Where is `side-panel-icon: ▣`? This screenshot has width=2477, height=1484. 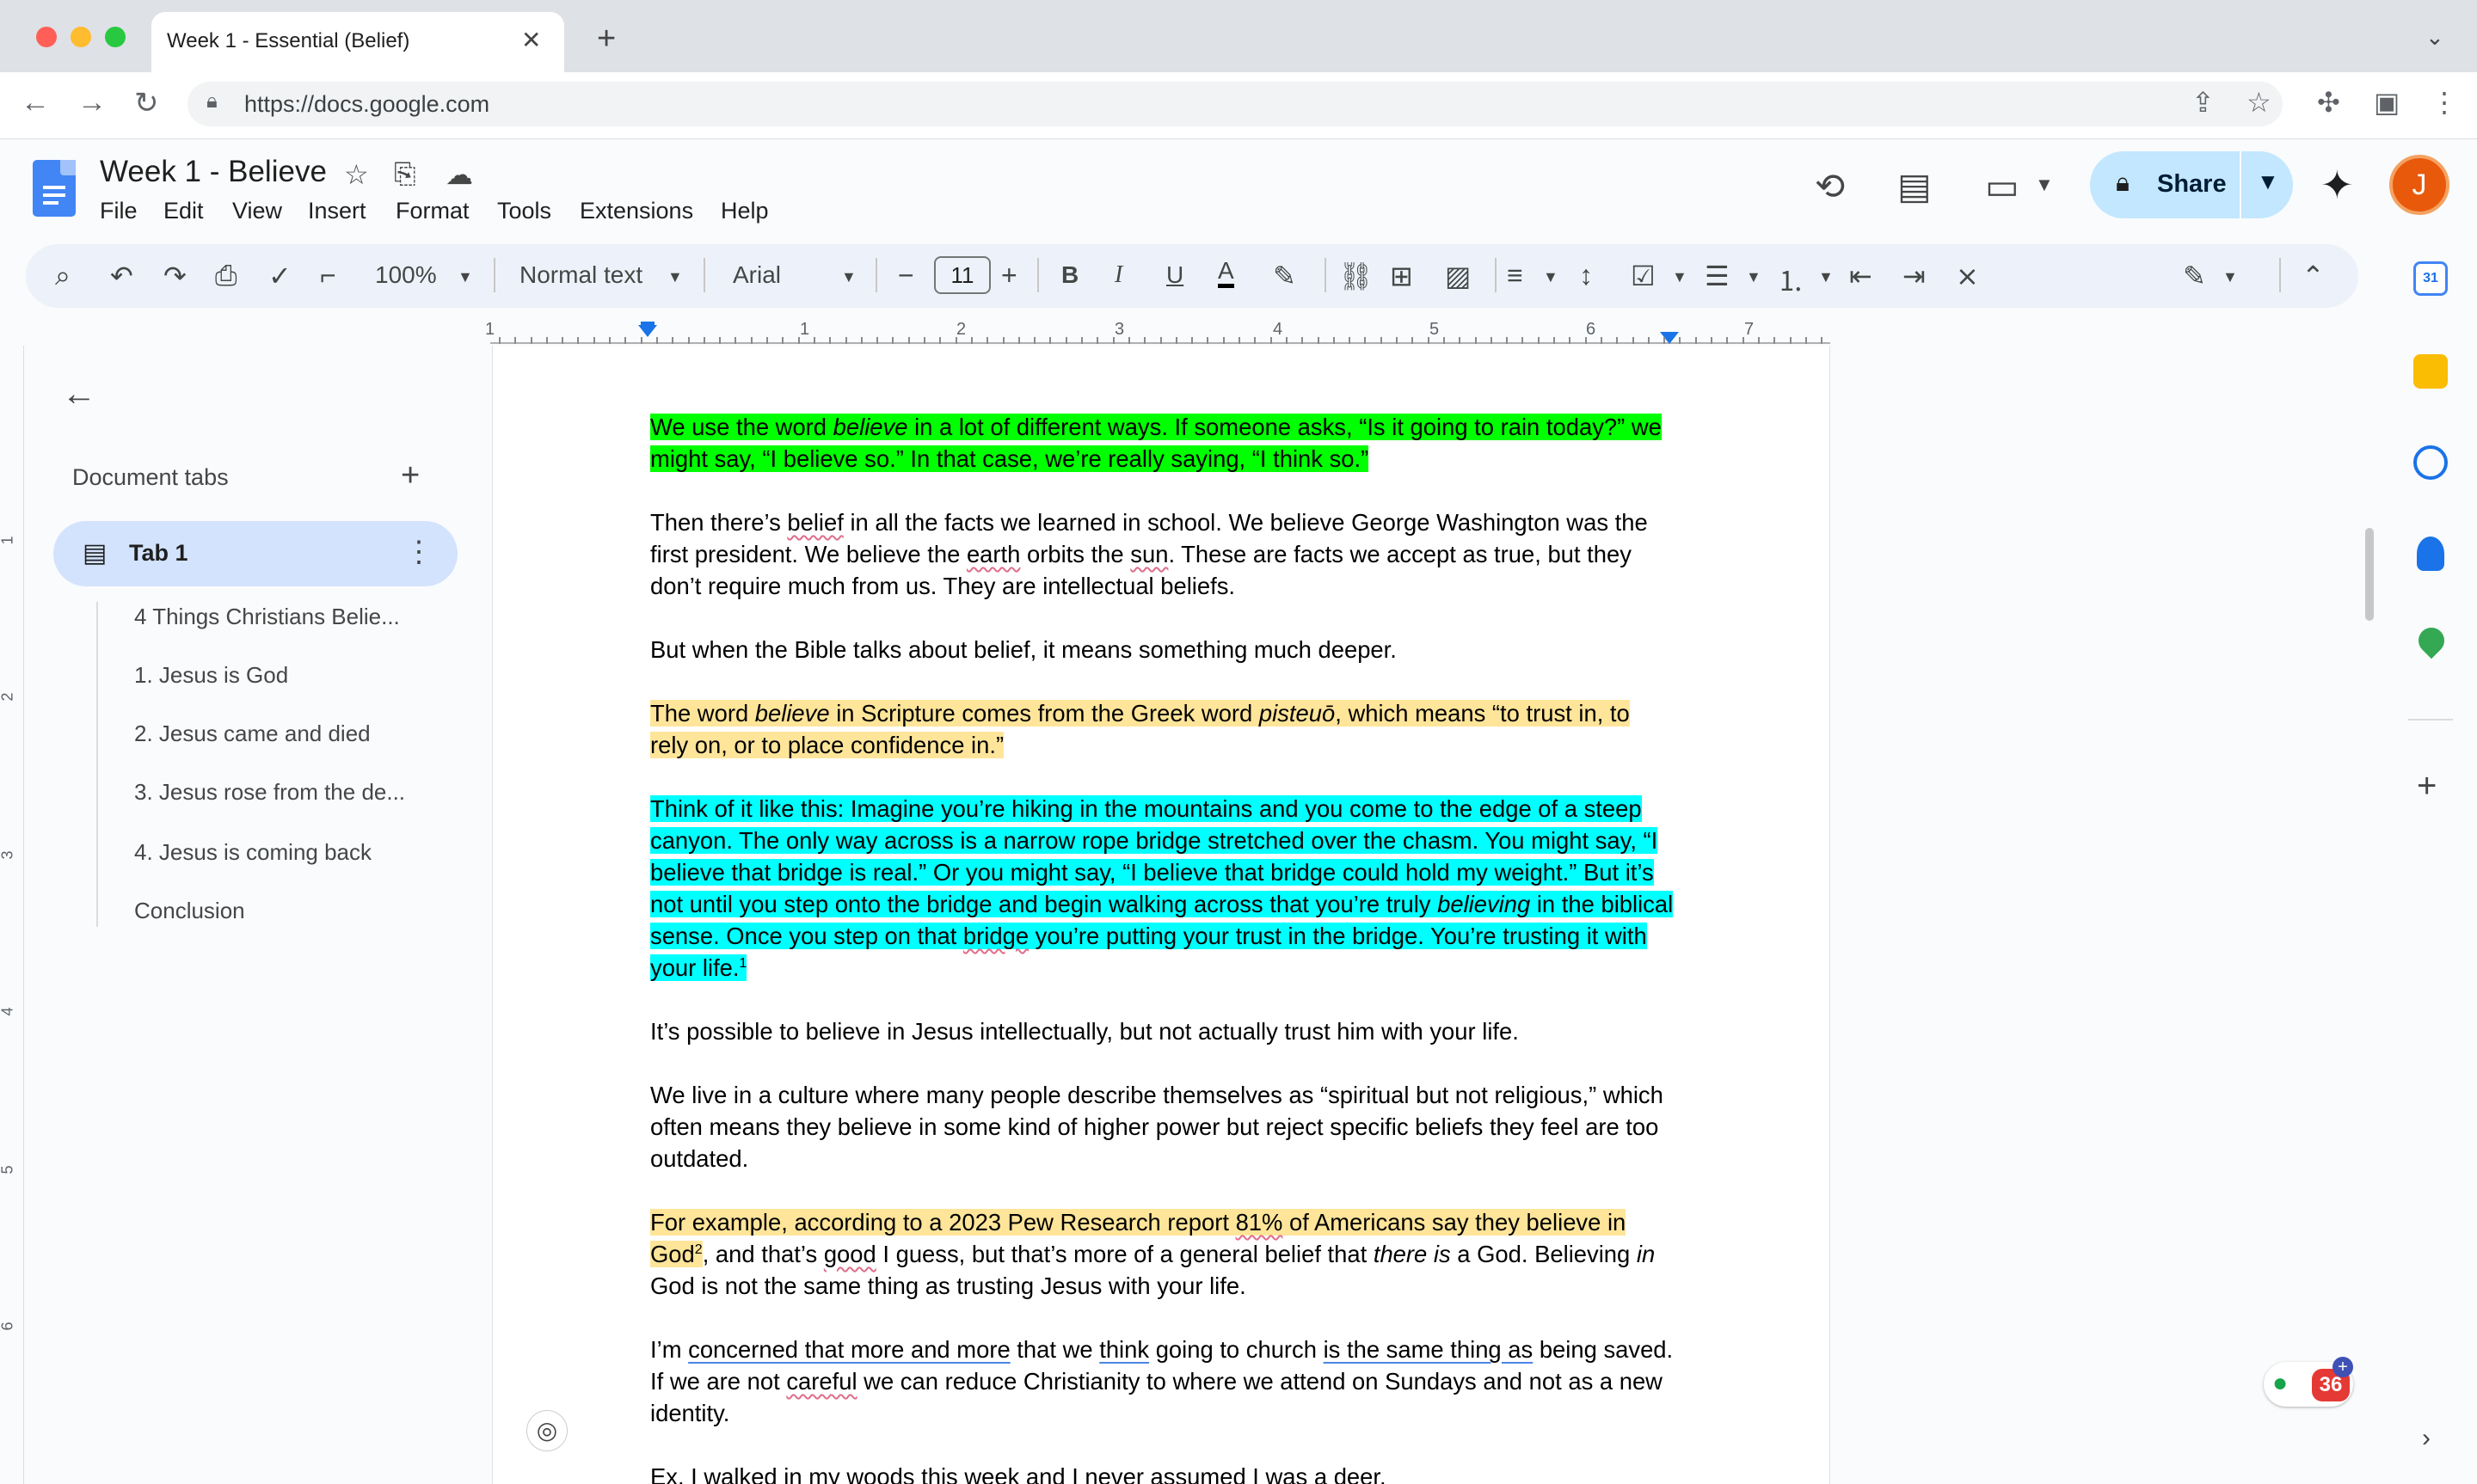
side-panel-icon: ▣ is located at coordinates (2387, 102).